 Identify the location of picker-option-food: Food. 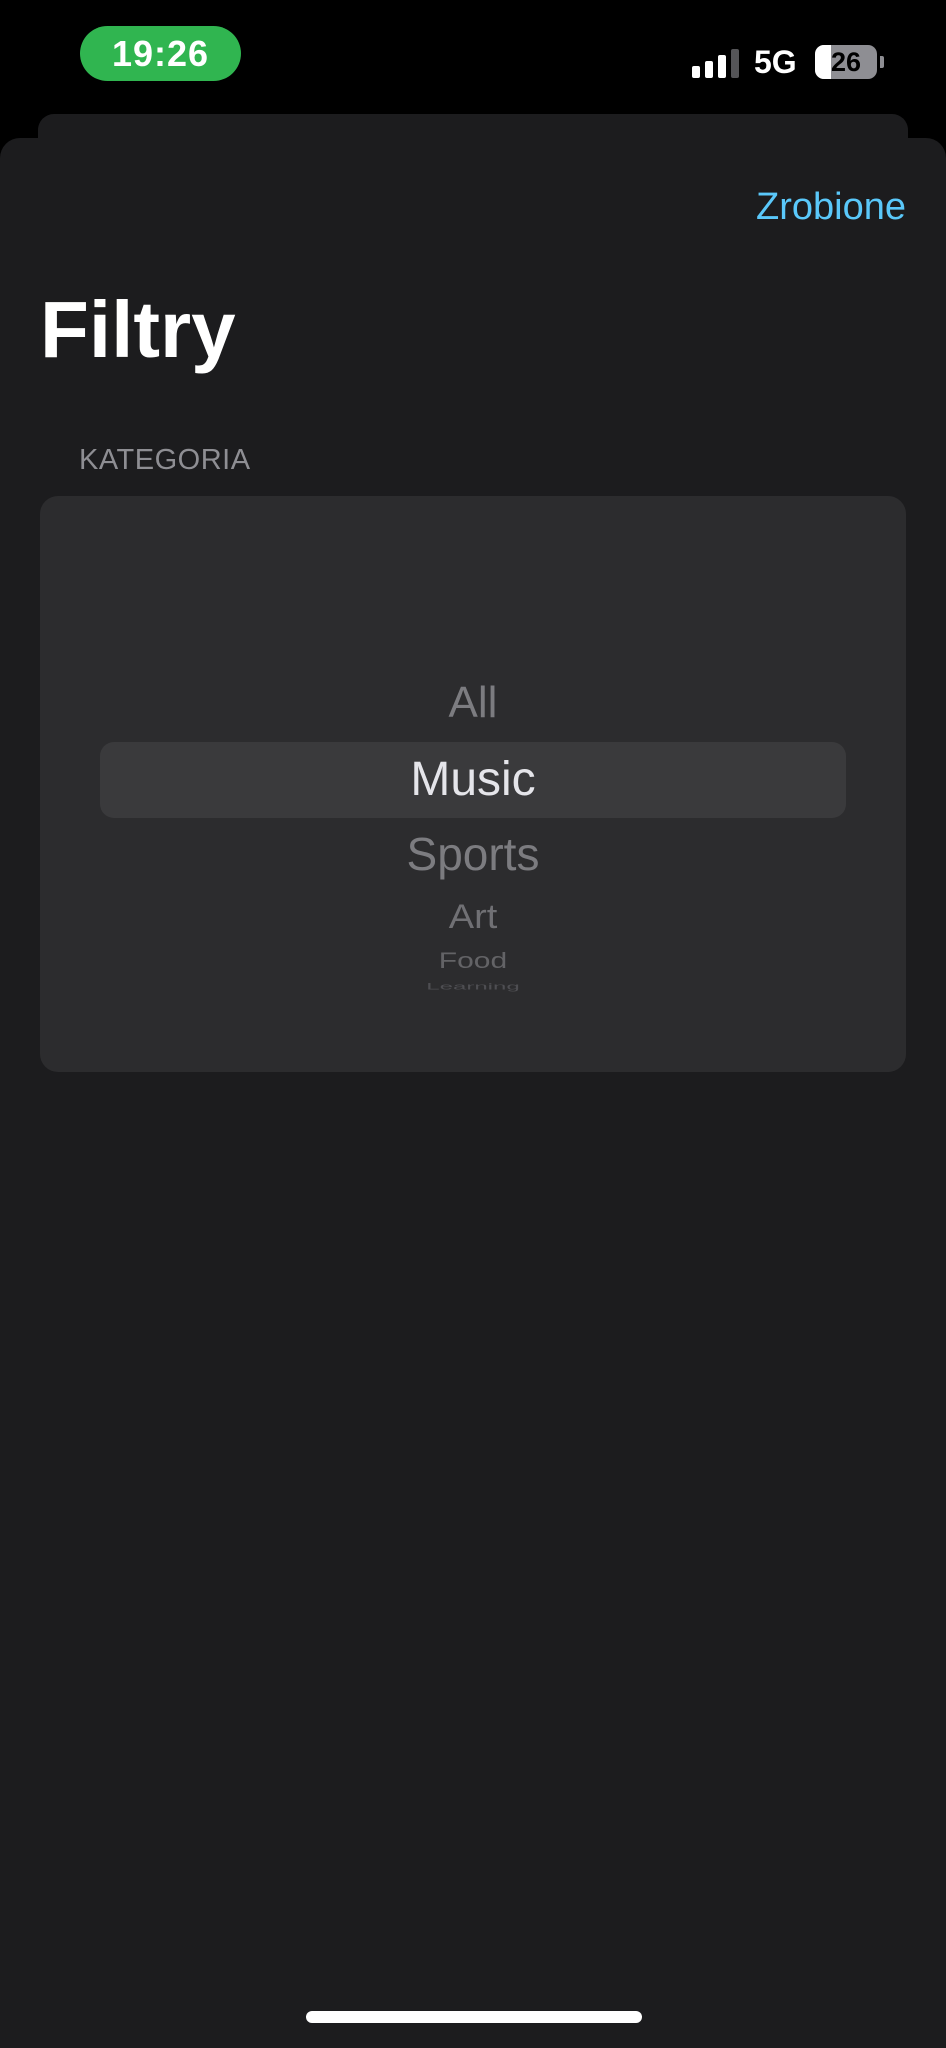
(473, 961).